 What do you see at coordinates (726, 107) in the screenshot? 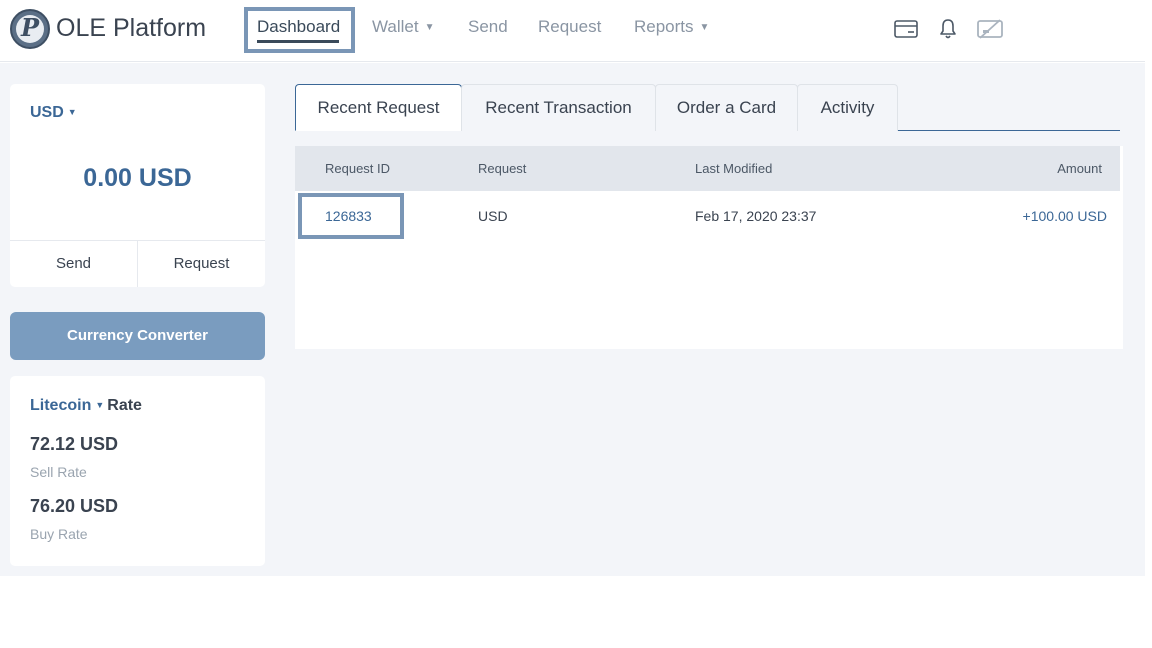
I see `tab-order-card: Order a Card` at bounding box center [726, 107].